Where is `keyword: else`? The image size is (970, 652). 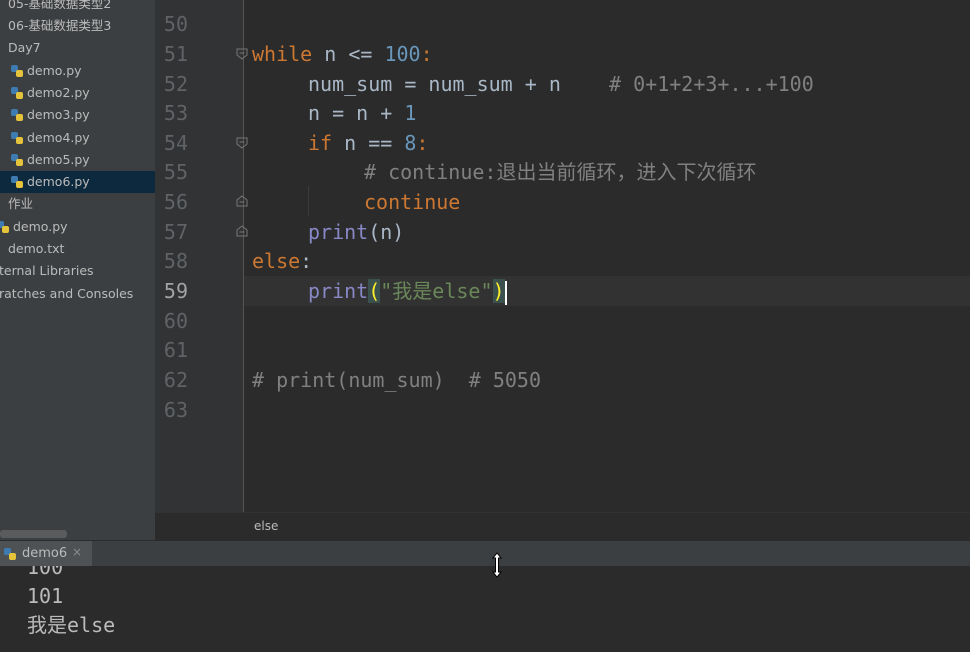 keyword: else is located at coordinates (276, 261).